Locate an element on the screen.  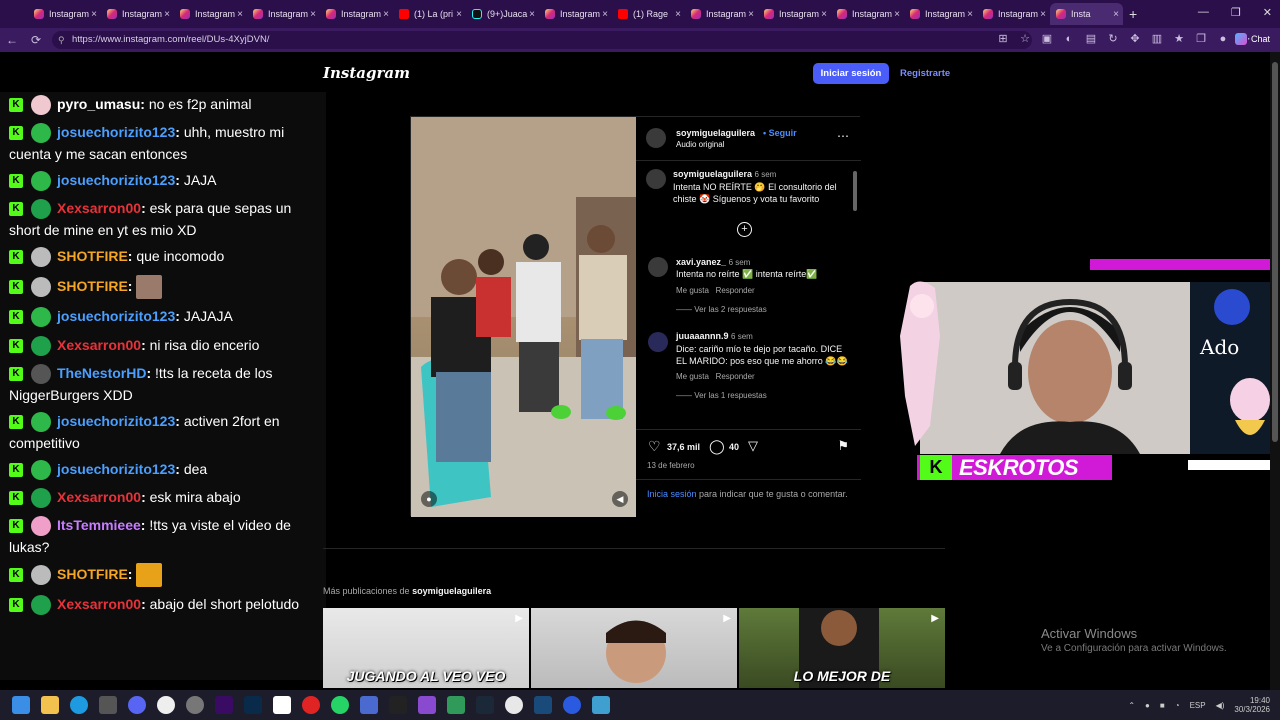
volume-icon: ◀) is located at coordinates (1220, 705).